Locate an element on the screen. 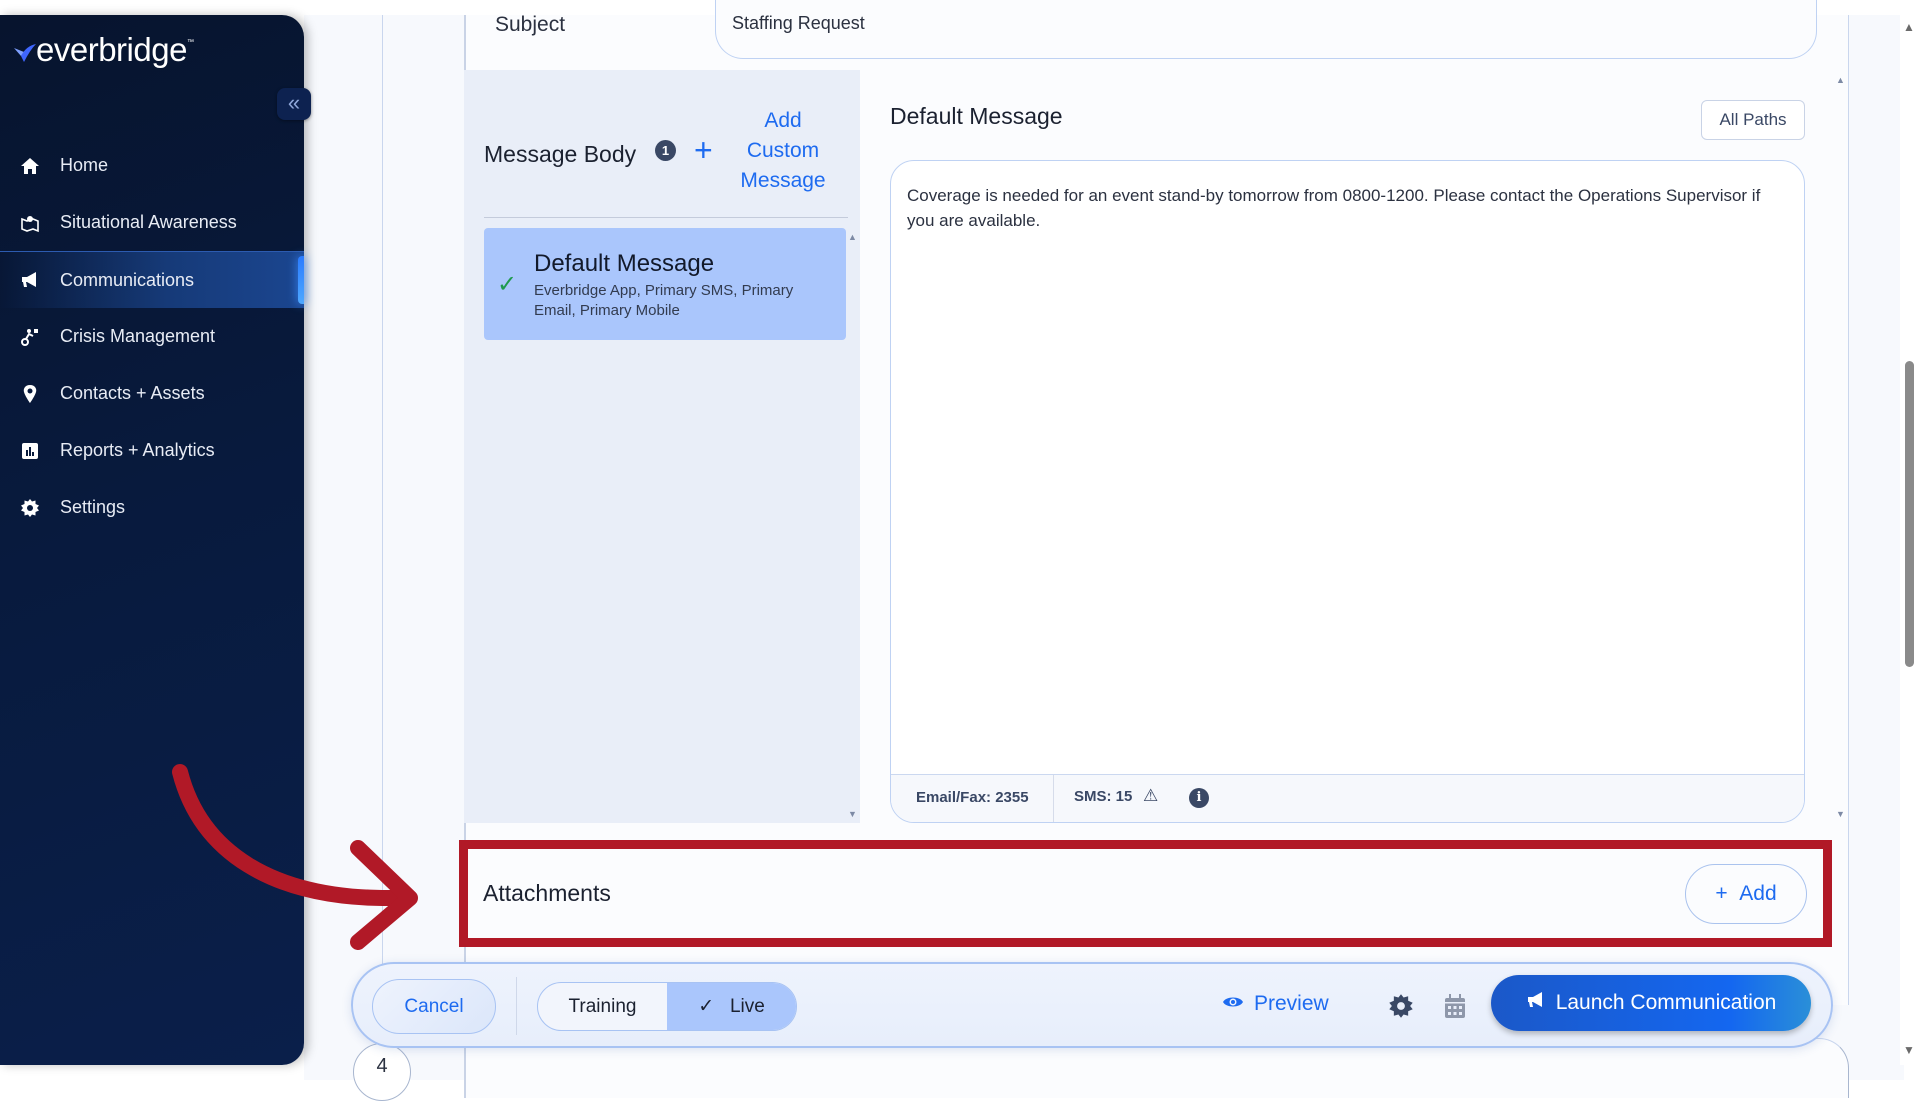 The height and width of the screenshot is (1101, 1920). scrollbar-thumb is located at coordinates (1909, 514).